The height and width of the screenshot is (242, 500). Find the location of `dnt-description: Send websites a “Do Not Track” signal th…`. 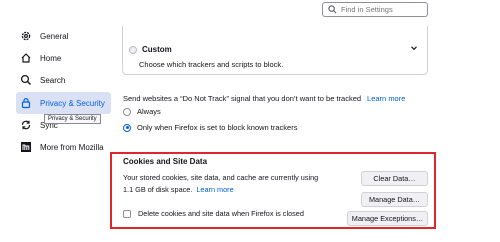

dnt-description: Send websites a “Do Not Track” signal th… is located at coordinates (264, 98).